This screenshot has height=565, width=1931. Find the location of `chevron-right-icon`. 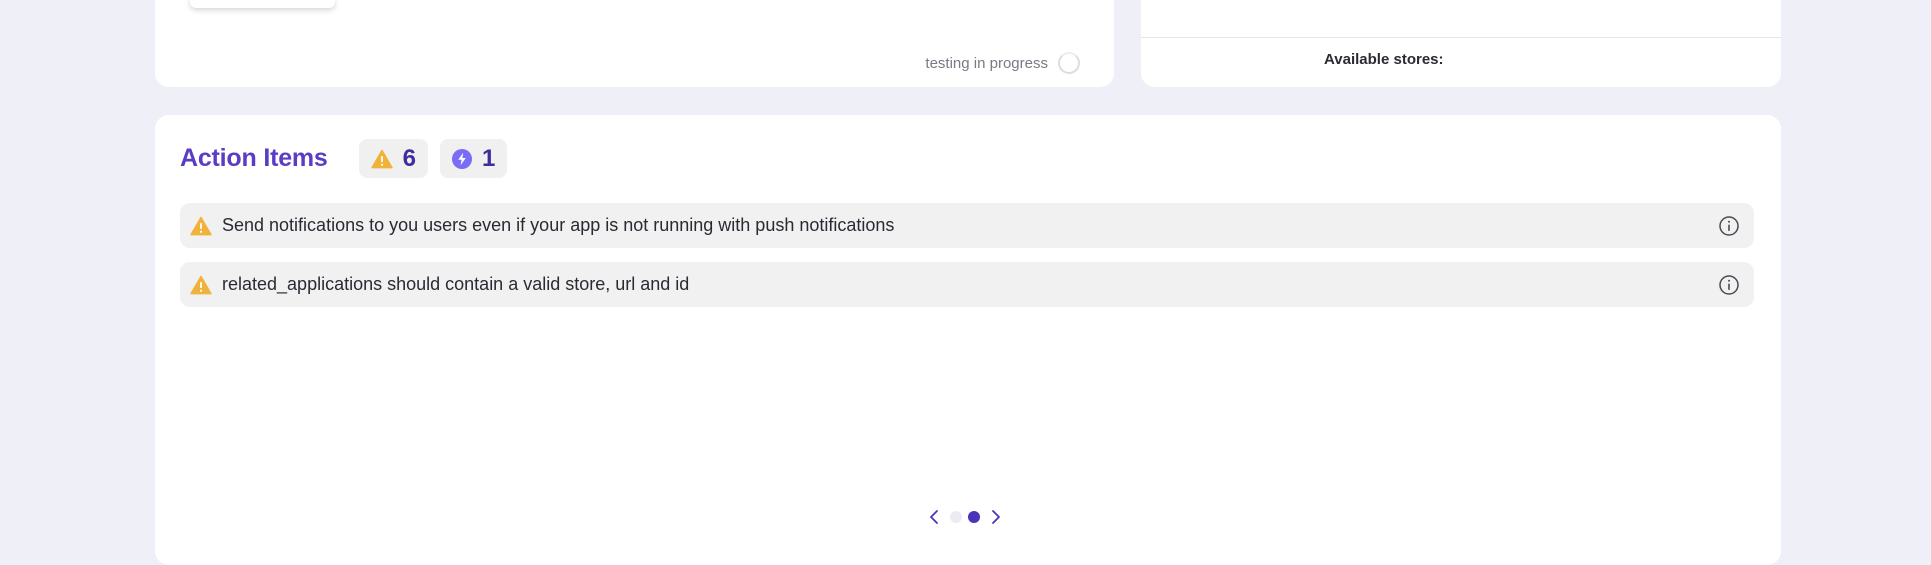

chevron-right-icon is located at coordinates (996, 517).